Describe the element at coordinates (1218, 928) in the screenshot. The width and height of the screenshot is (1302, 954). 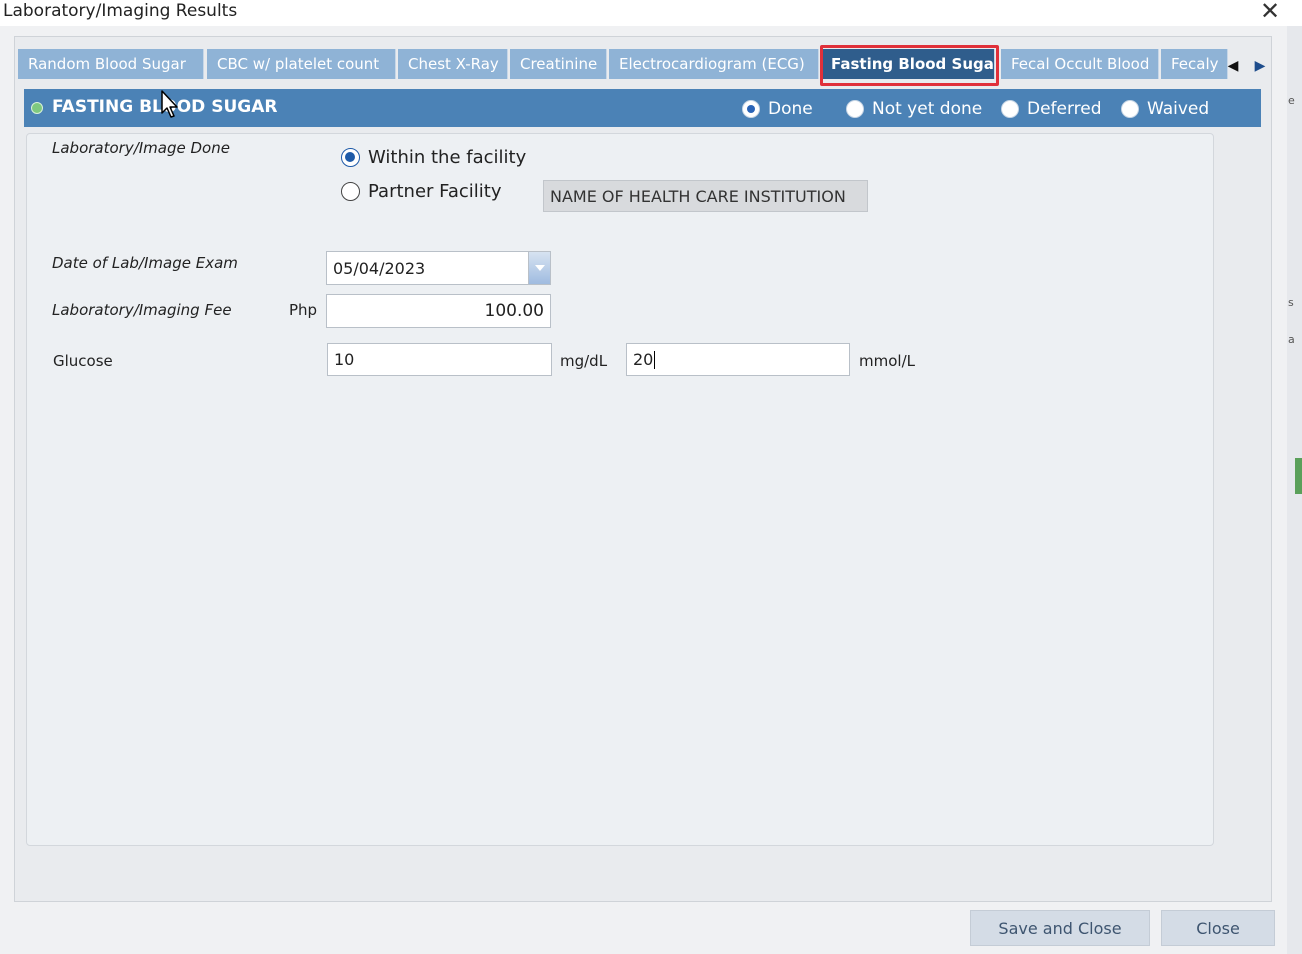
I see `close-button: Close` at that location.